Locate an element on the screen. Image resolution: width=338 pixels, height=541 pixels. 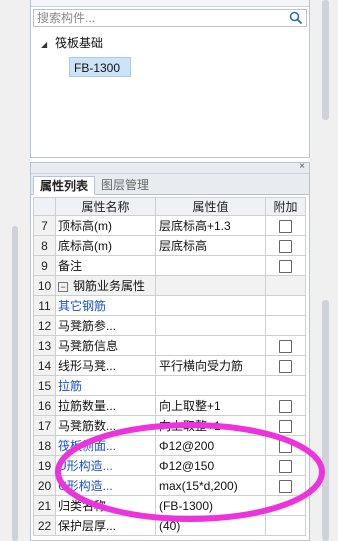
table-header-row: 属性名称 属性值 附加 is located at coordinates (169, 206).